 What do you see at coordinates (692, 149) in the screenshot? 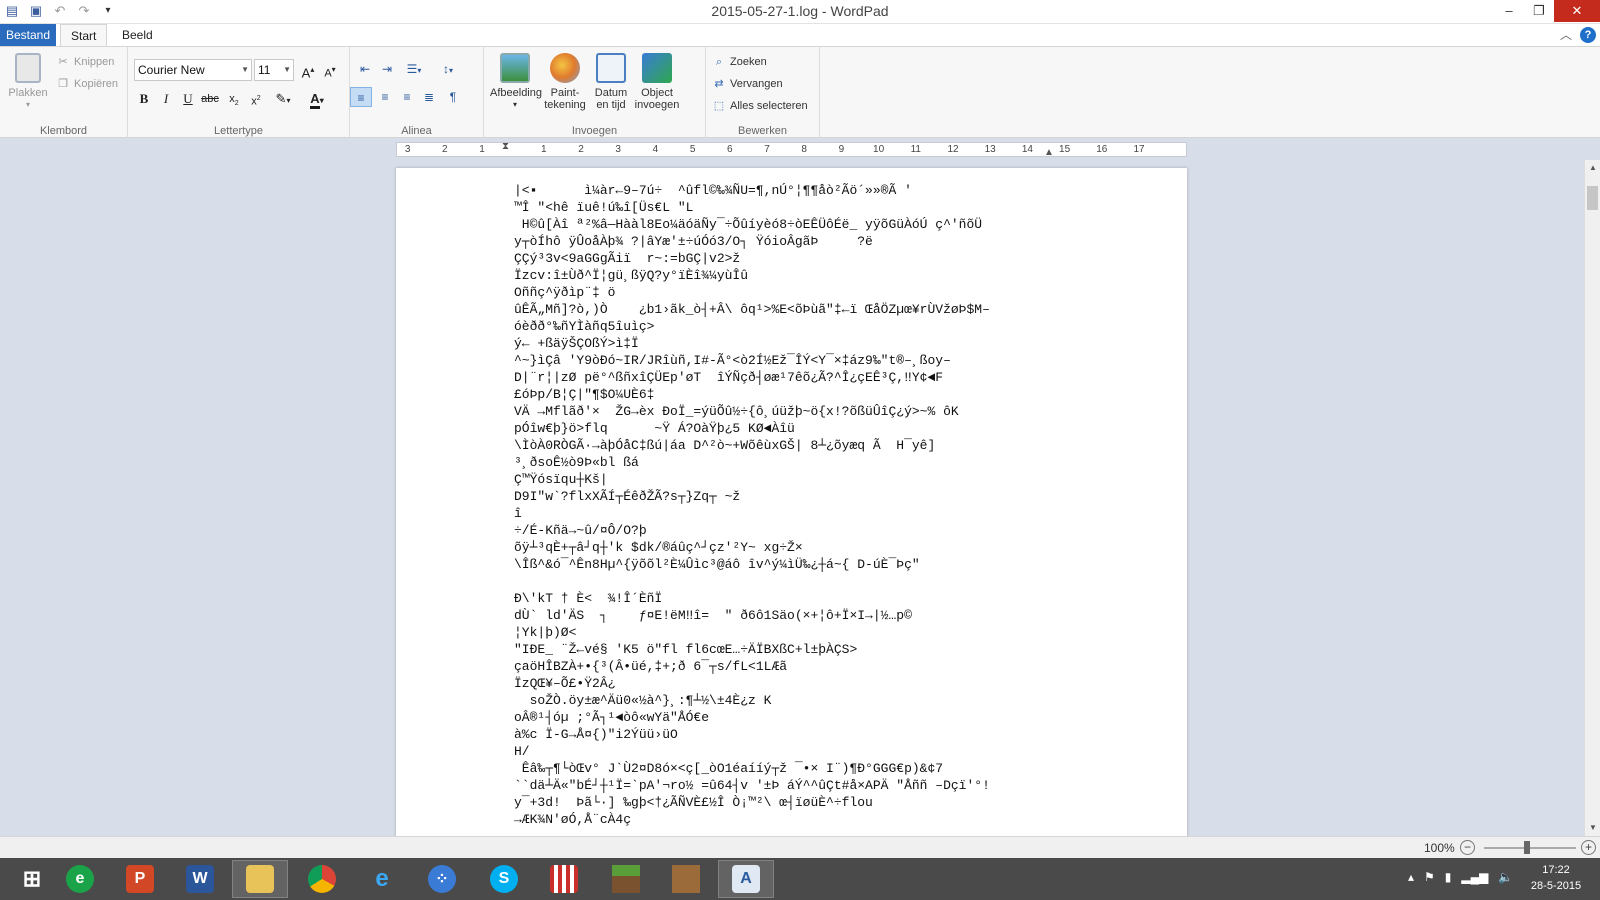
I see `ruler-mark: 5` at bounding box center [692, 149].